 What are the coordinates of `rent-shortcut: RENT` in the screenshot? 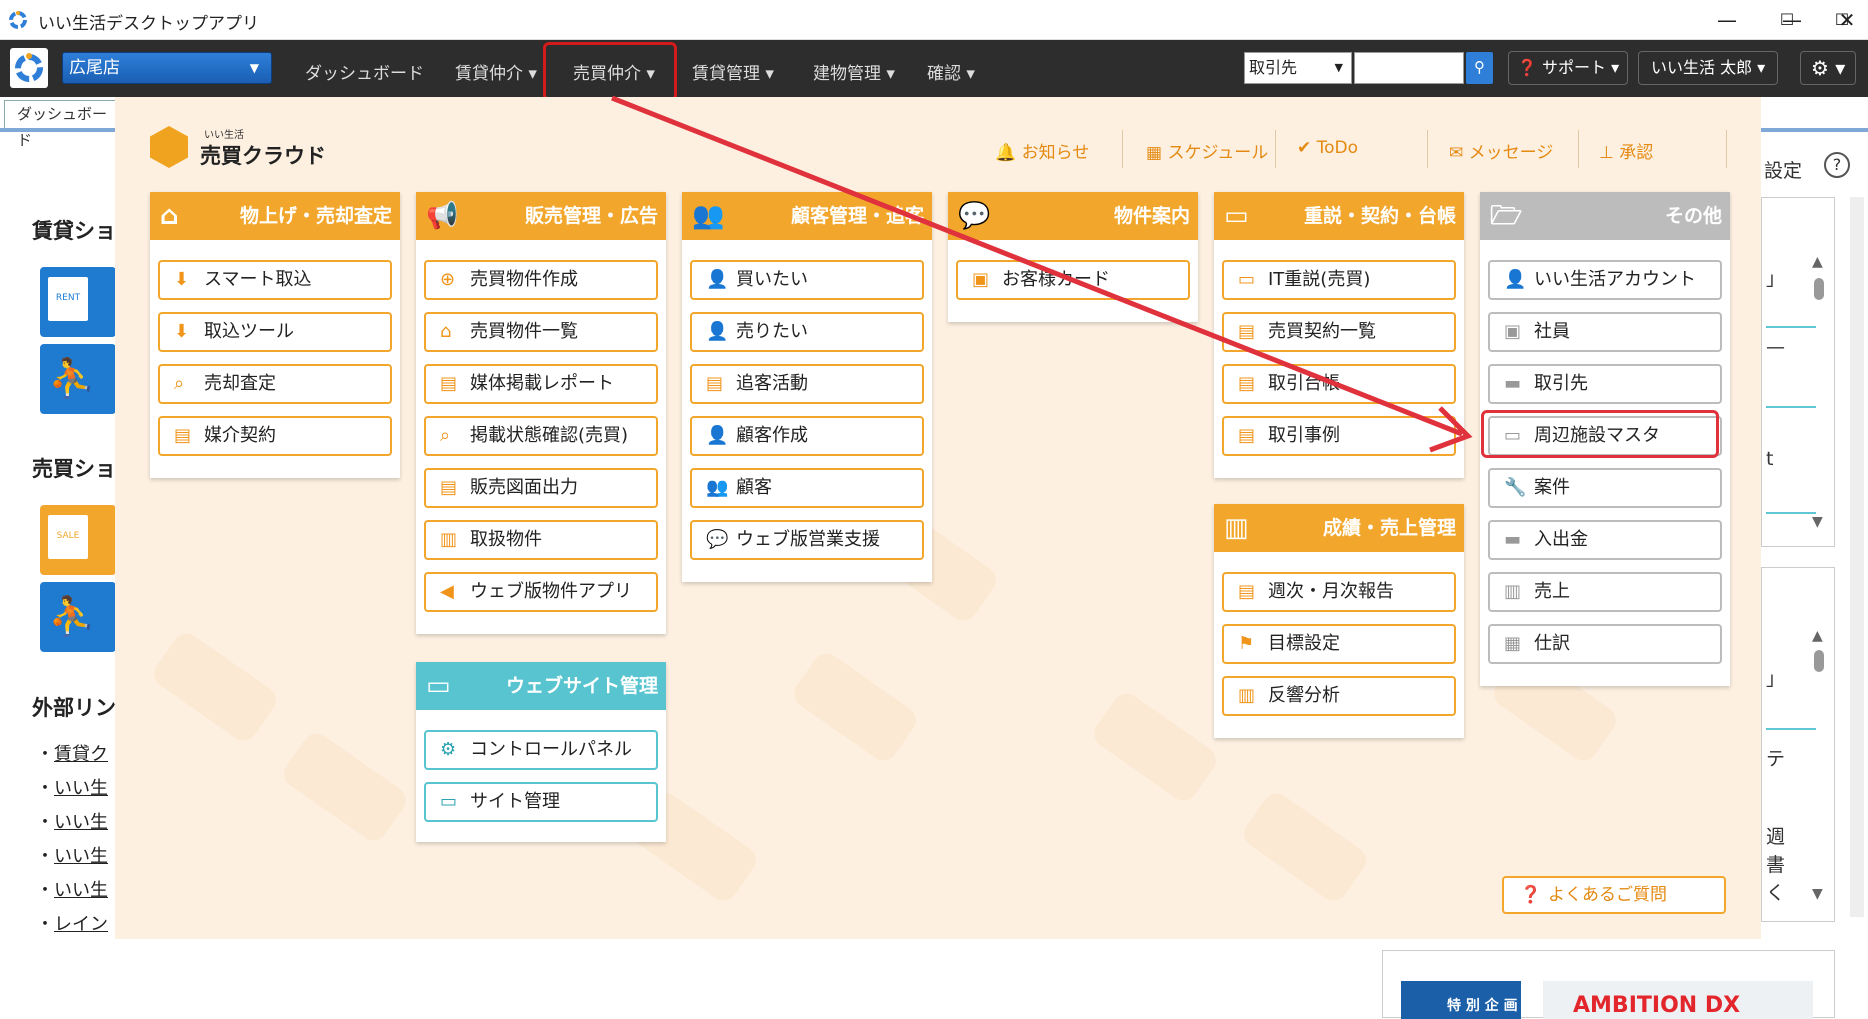 It's located at (78, 302).